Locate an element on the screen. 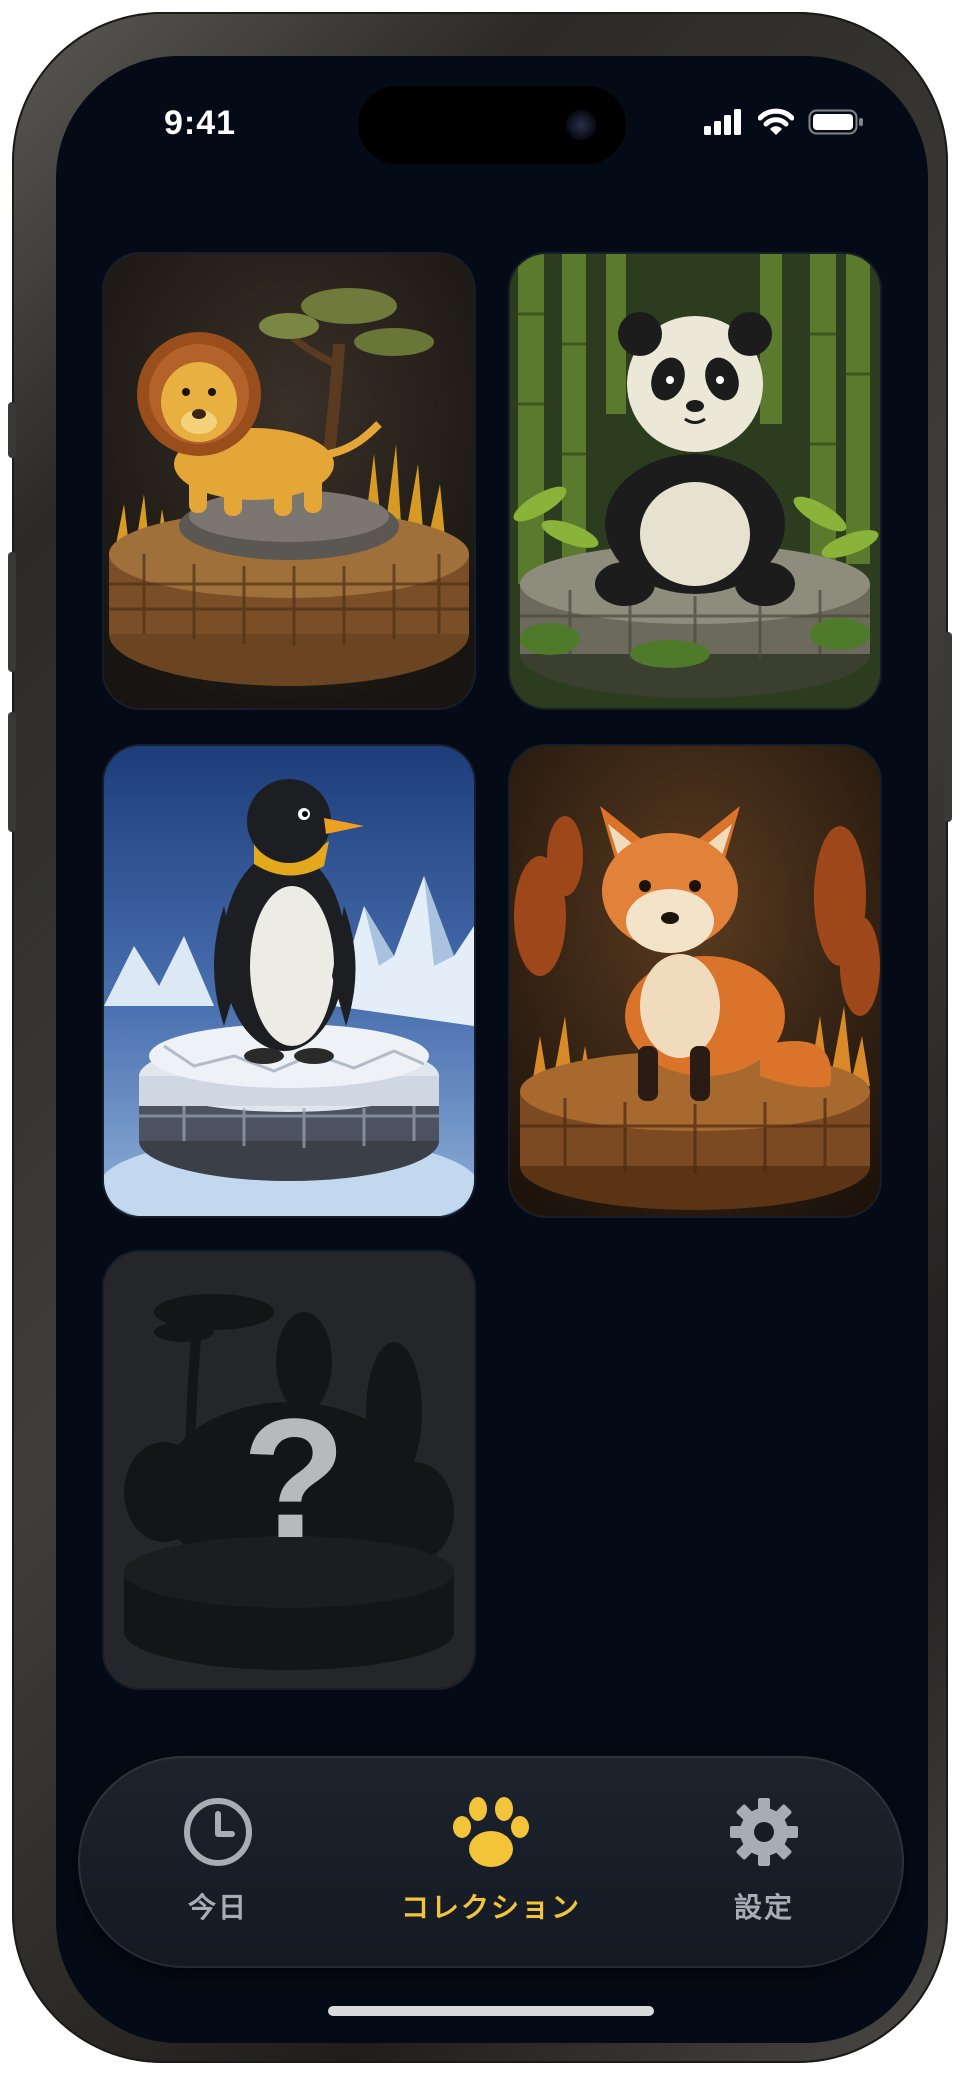 The height and width of the screenshot is (2075, 960). volume-down-button is located at coordinates (12, 772).